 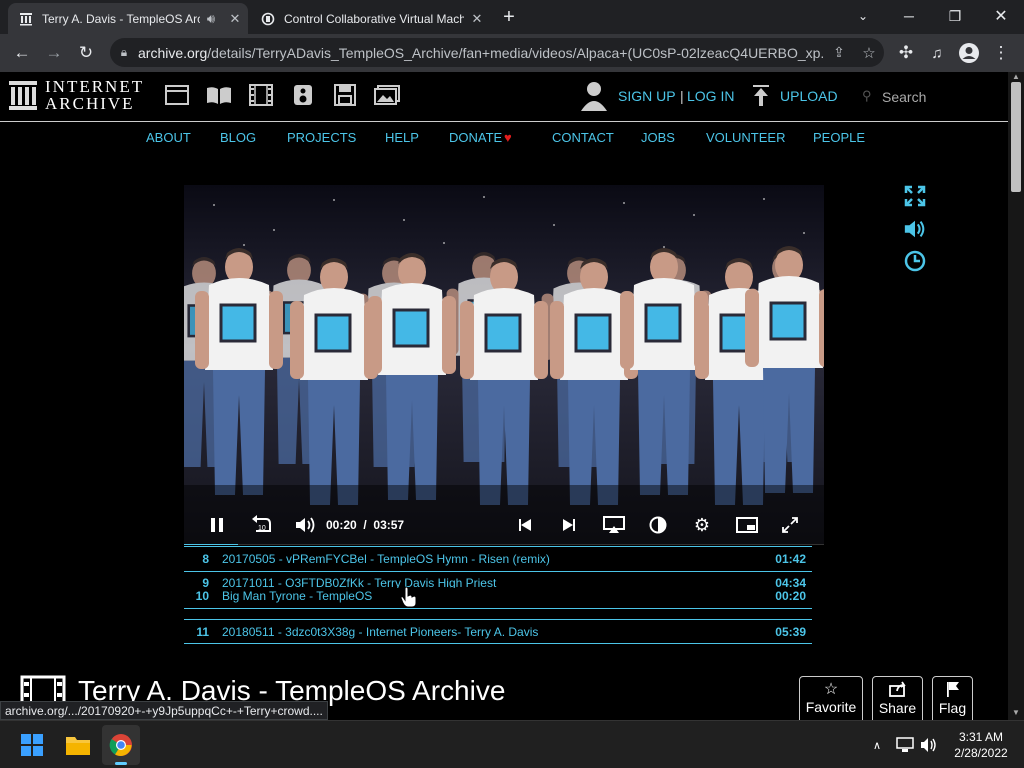 What do you see at coordinates (402, 137) in the screenshot?
I see `nav-help: HELP` at bounding box center [402, 137].